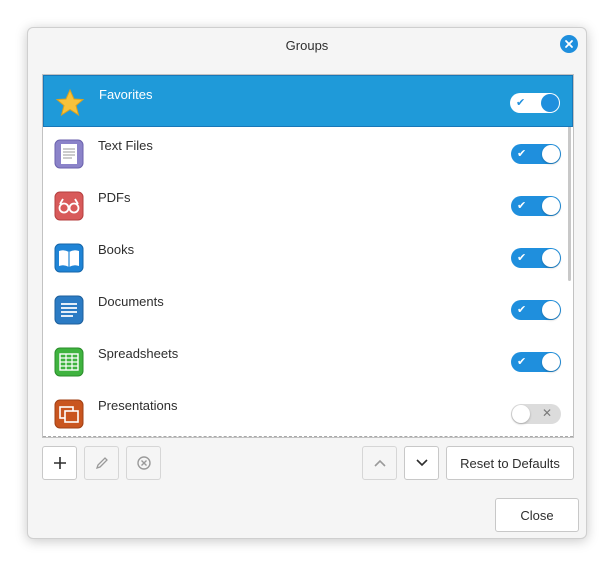 The image size is (614, 566). What do you see at coordinates (116, 249) in the screenshot?
I see `group-label: Books` at bounding box center [116, 249].